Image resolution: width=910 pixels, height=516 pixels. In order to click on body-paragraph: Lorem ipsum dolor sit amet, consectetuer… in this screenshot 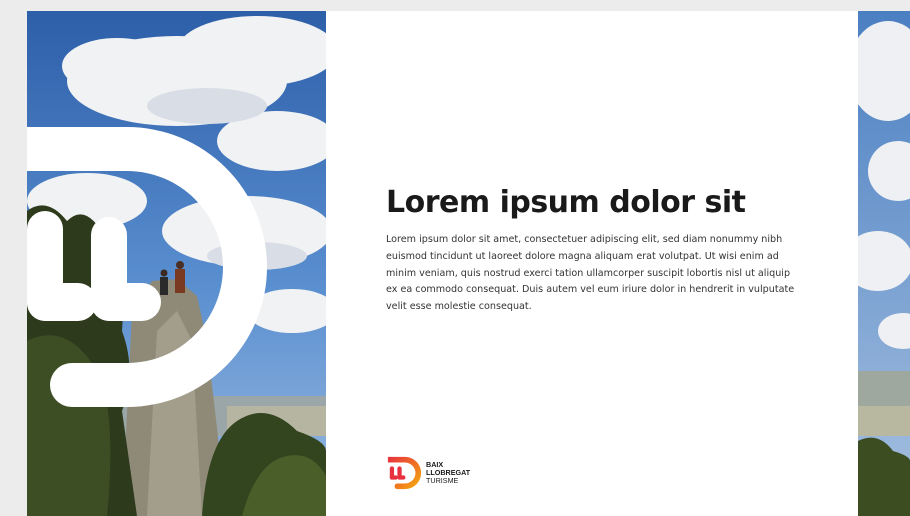, I will do `click(590, 273)`.